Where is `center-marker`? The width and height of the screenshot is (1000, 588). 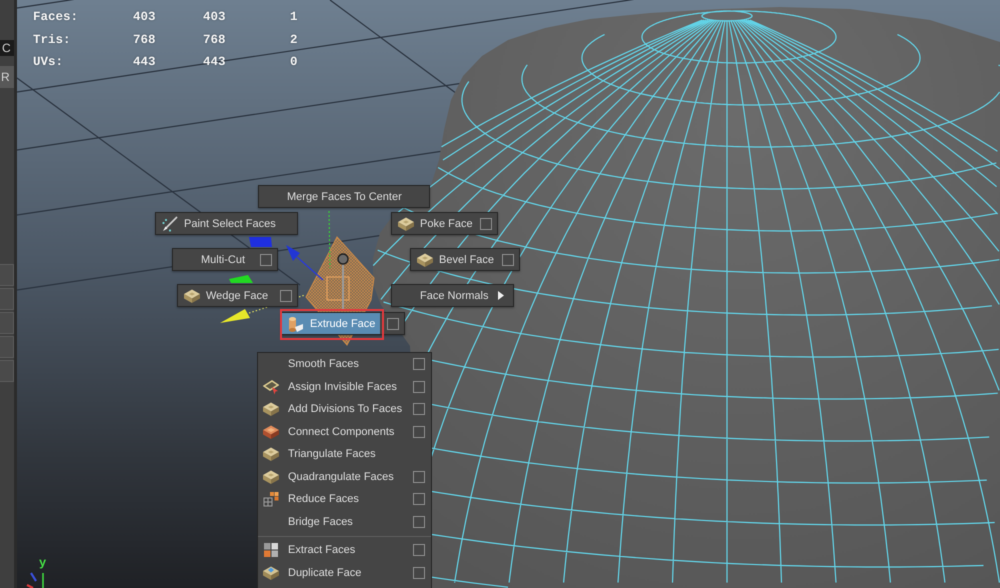
center-marker is located at coordinates (338, 288).